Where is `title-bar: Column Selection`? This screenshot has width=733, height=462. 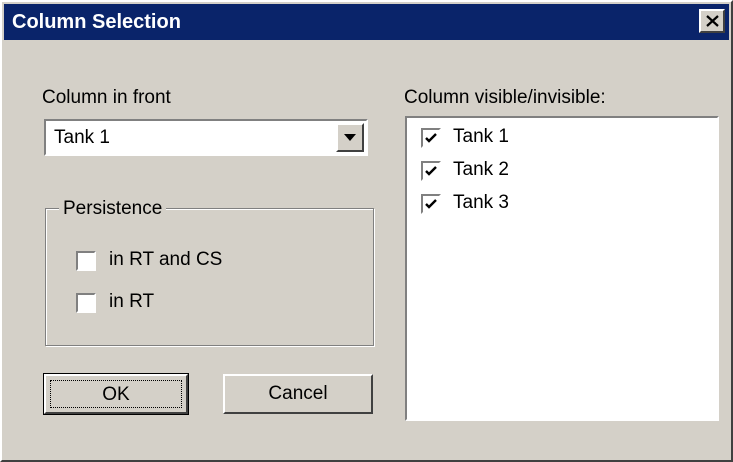
title-bar: Column Selection is located at coordinates (366, 22).